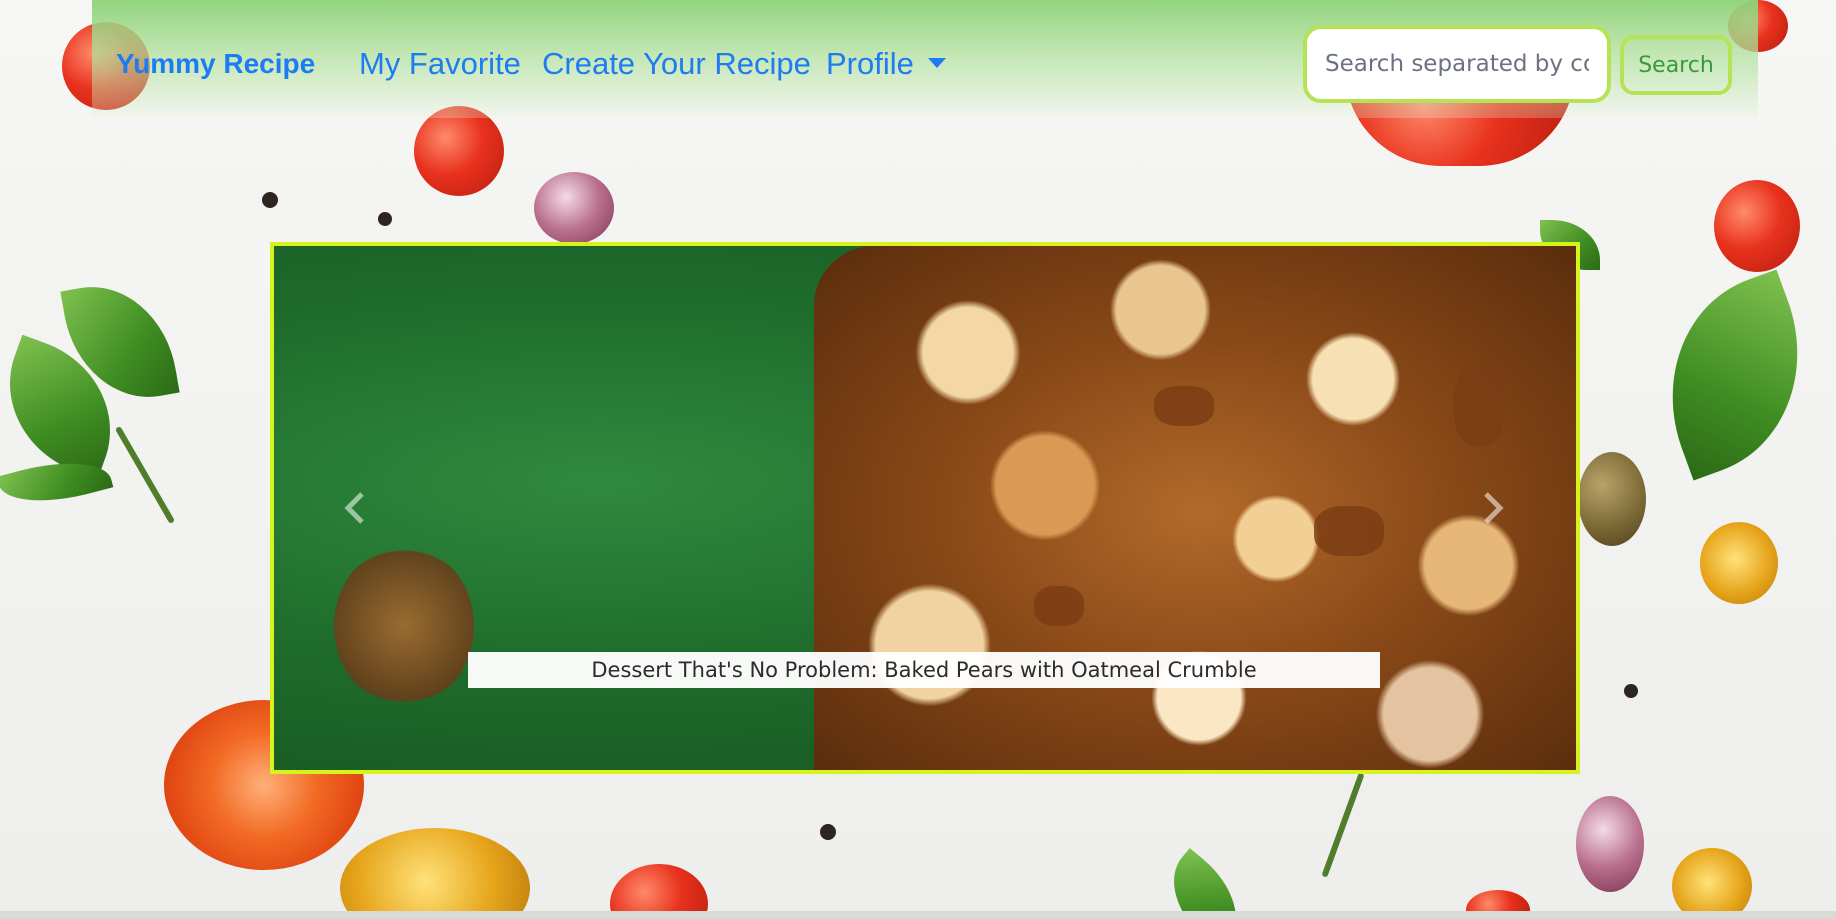 The image size is (1836, 919). I want to click on carousel-next-button, so click(1494, 508).